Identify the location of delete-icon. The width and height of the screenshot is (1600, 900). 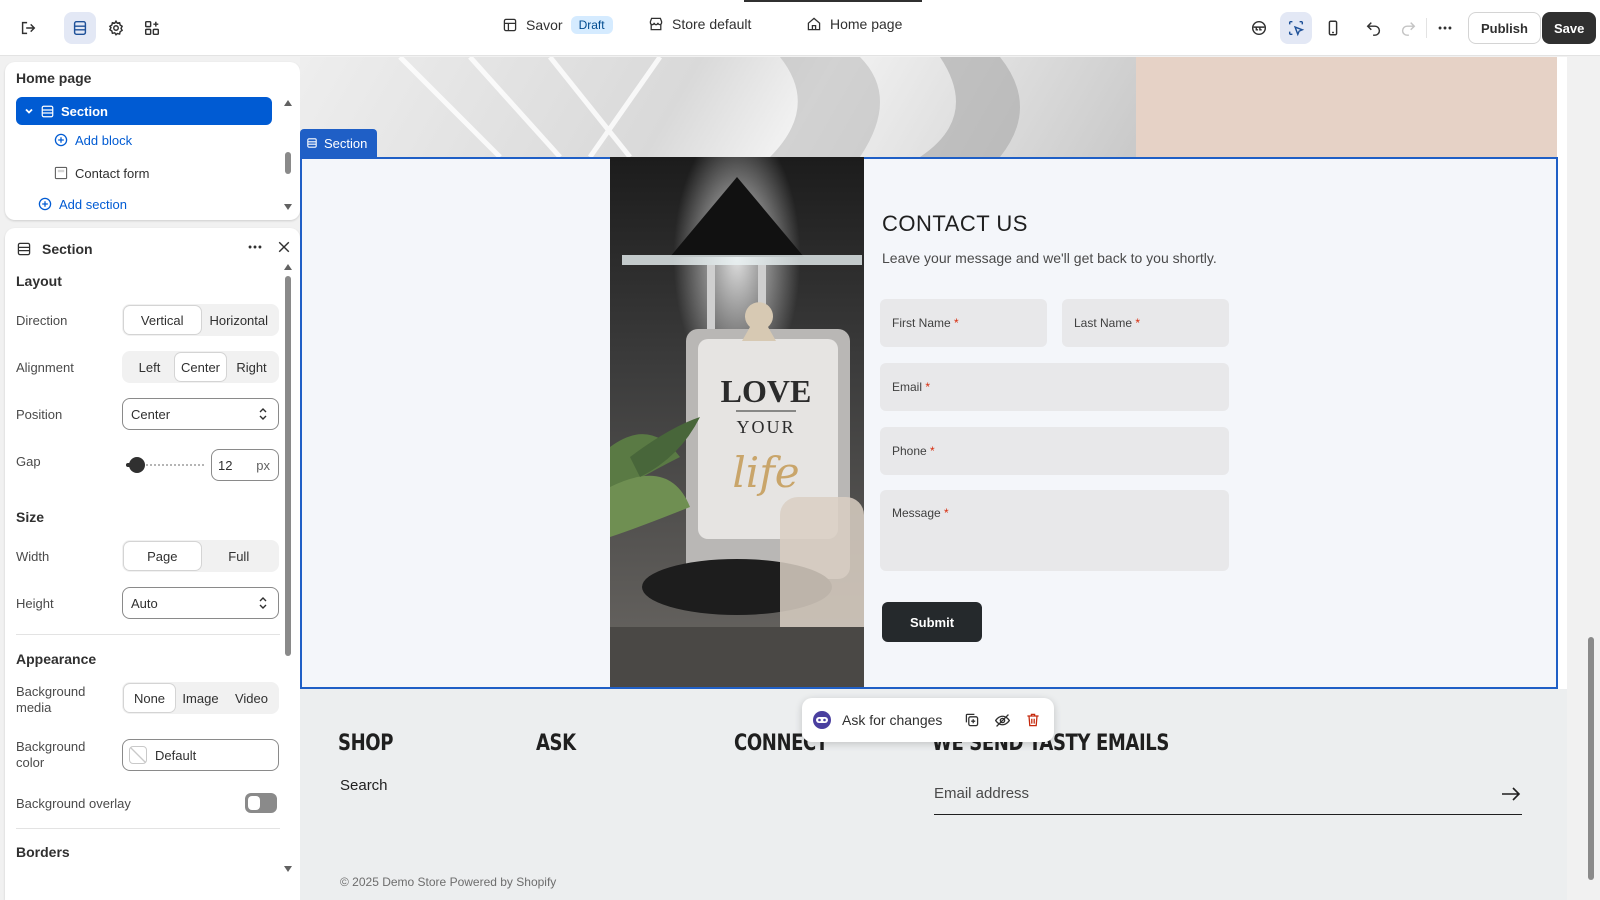
(1033, 720).